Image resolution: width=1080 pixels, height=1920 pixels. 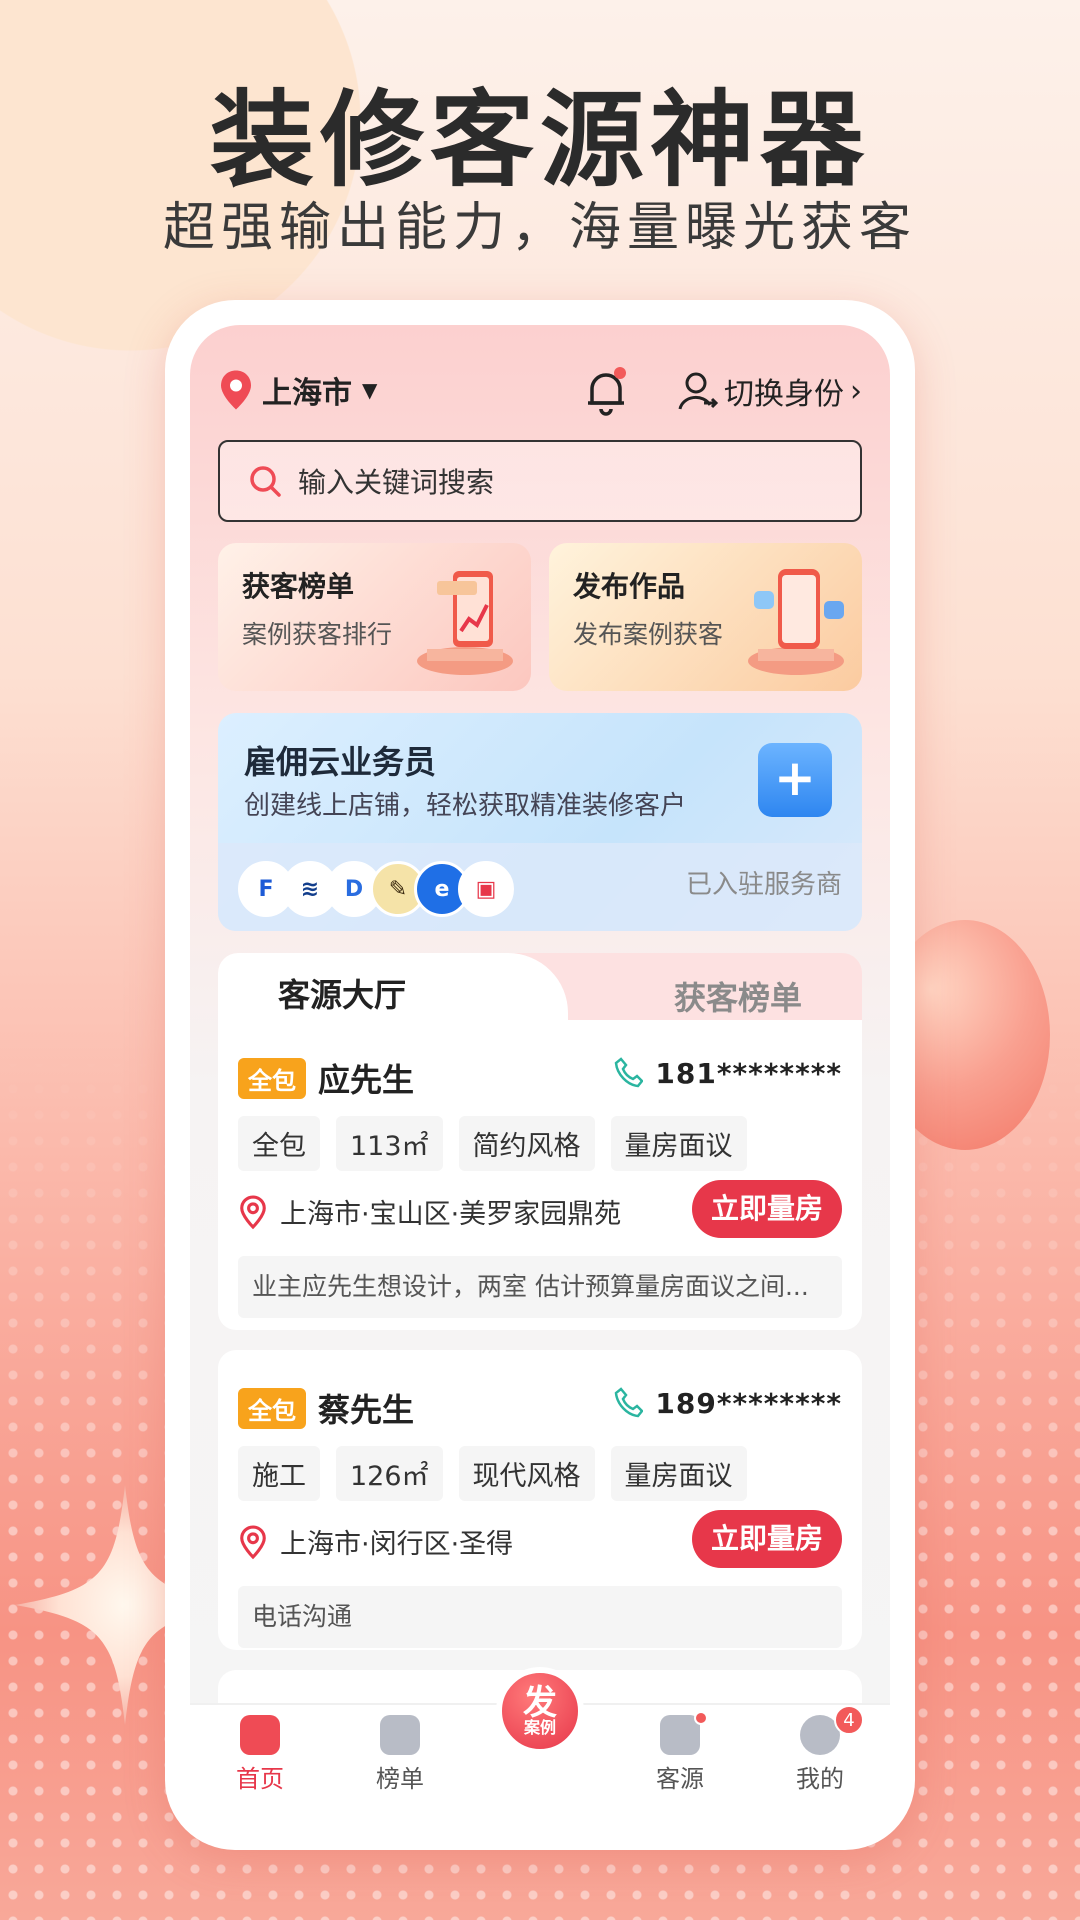 What do you see at coordinates (366, 1080) in the screenshot?
I see `customer-name: 应先生` at bounding box center [366, 1080].